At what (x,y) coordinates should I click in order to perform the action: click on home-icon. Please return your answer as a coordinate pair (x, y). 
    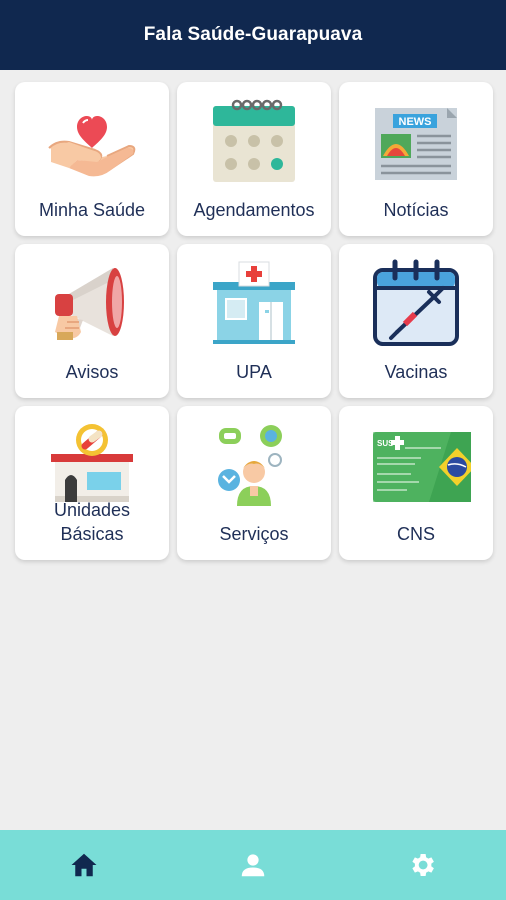
    Looking at the image, I should click on (84, 865).